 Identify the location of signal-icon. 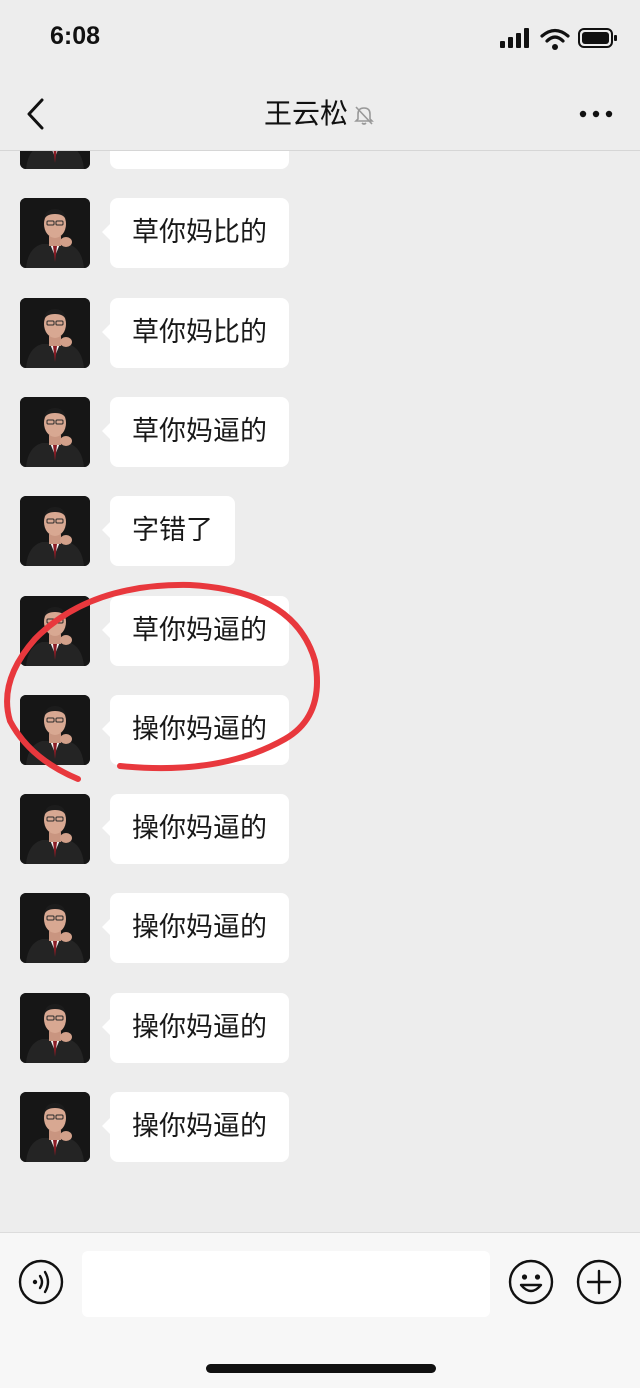
(514, 38).